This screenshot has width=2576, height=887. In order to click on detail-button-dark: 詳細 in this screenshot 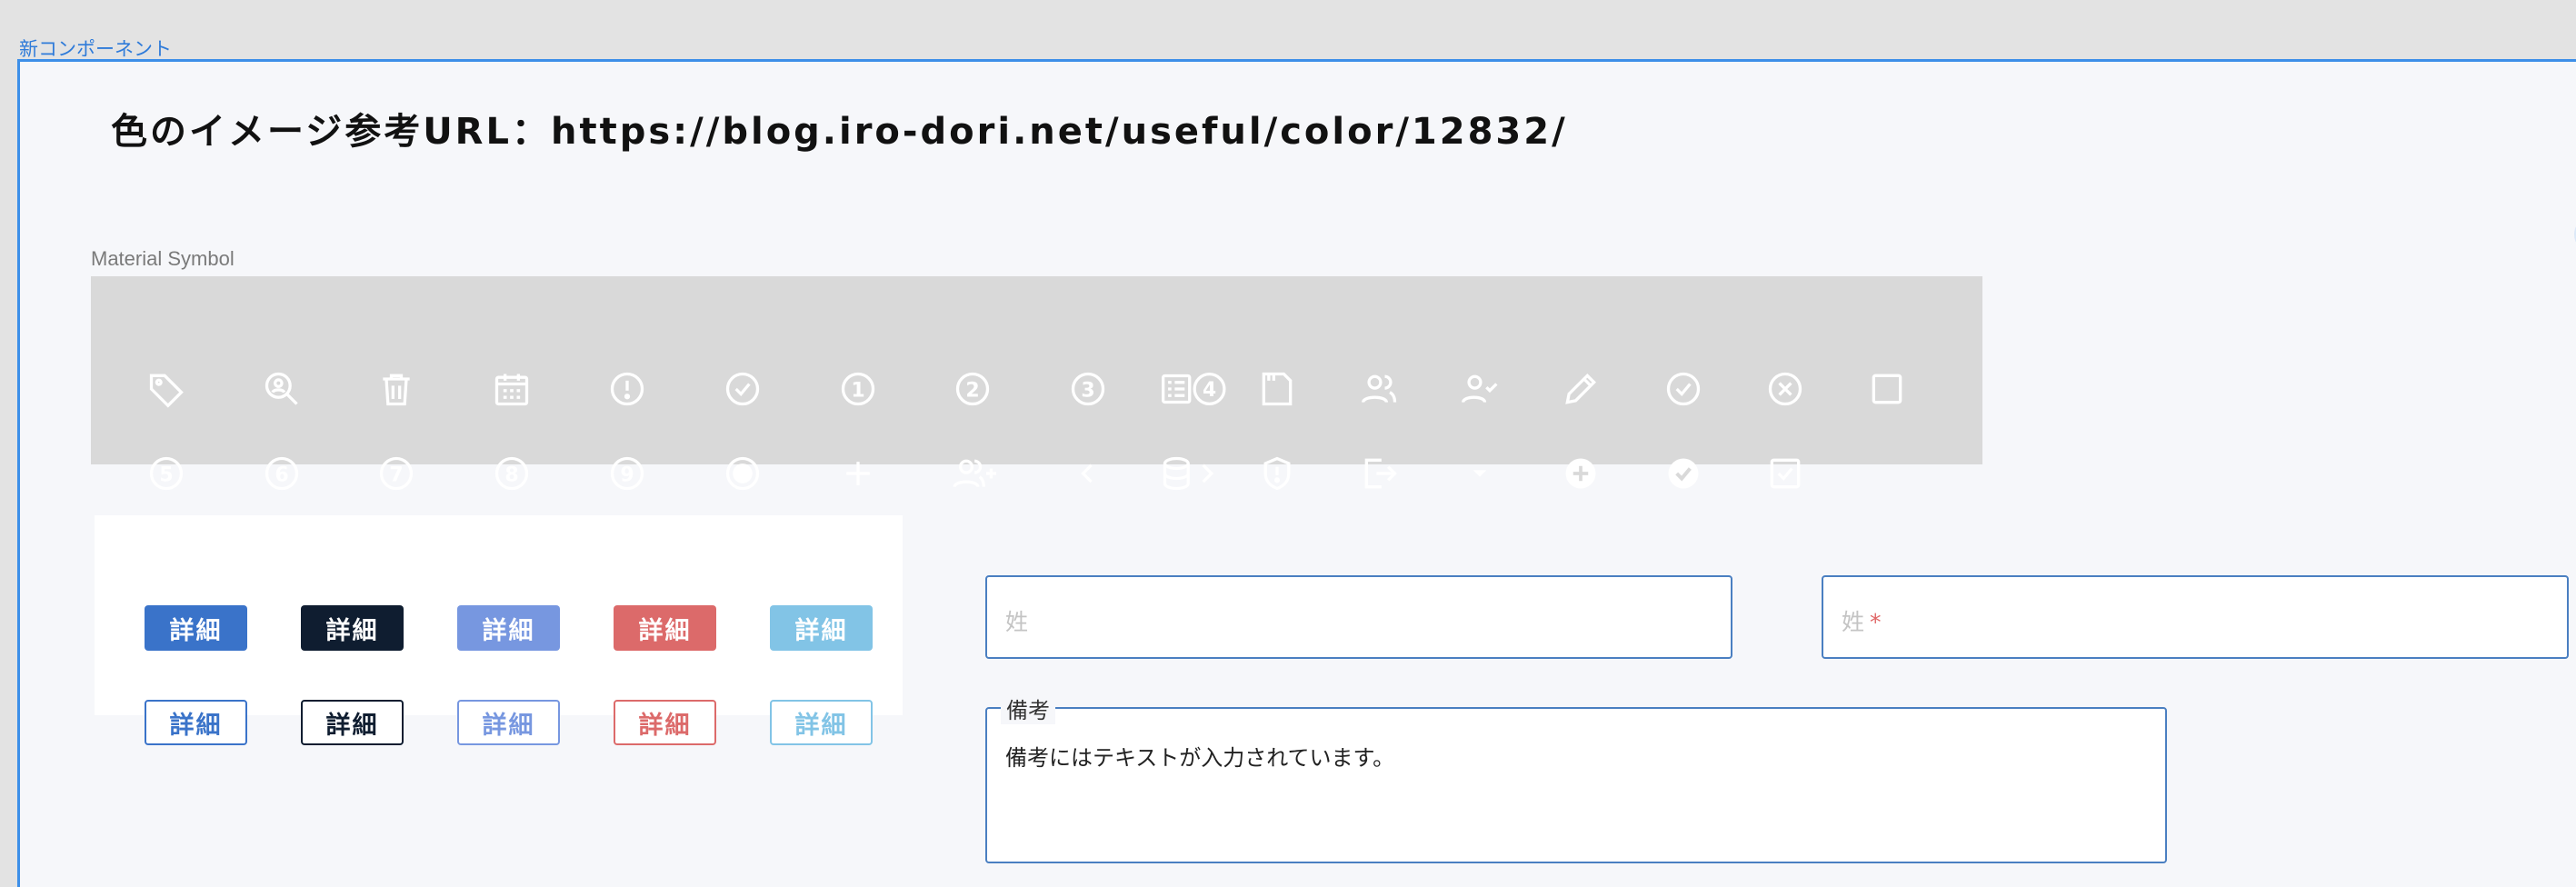, I will do `click(352, 628)`.